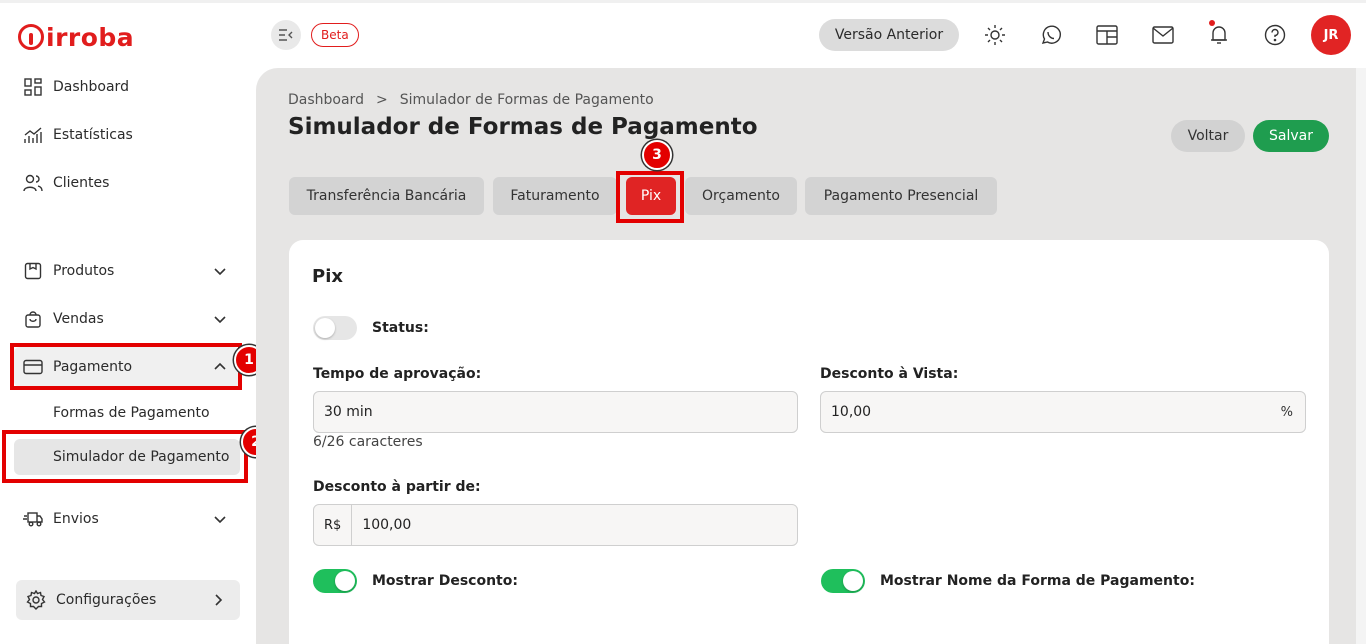 The image size is (1366, 644). Describe the element at coordinates (889, 374) in the screenshot. I see `cash-discount-label: Desconto à Vista:` at that location.